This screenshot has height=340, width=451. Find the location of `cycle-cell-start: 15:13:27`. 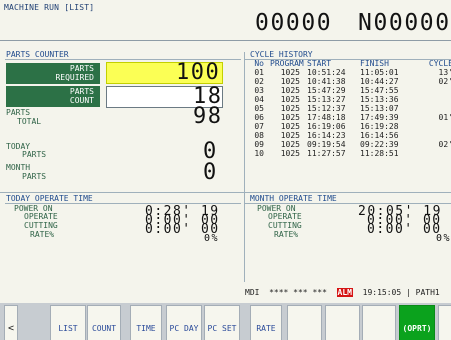

cycle-cell-start: 15:13:27 is located at coordinates (326, 99).